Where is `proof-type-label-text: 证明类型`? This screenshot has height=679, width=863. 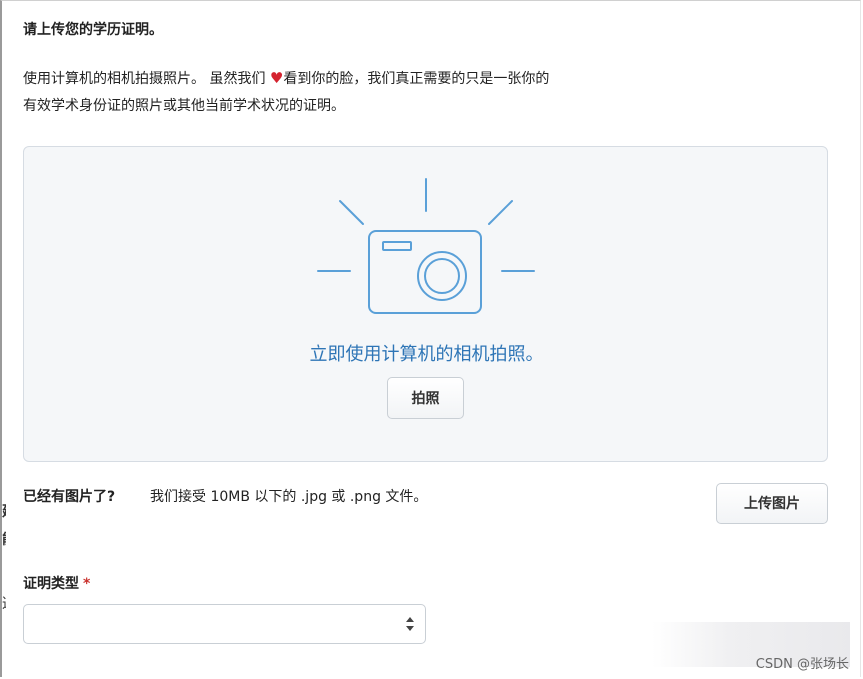 proof-type-label-text: 证明类型 is located at coordinates (51, 584).